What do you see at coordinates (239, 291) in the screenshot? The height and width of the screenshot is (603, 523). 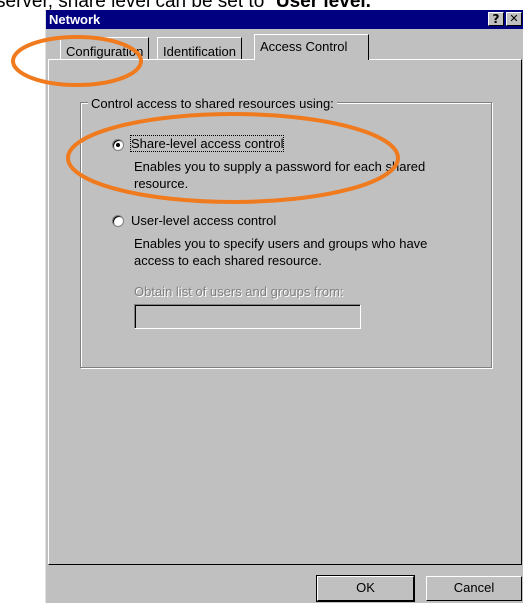 I see `obtain-list-label: Obtain list of users and groups from:` at bounding box center [239, 291].